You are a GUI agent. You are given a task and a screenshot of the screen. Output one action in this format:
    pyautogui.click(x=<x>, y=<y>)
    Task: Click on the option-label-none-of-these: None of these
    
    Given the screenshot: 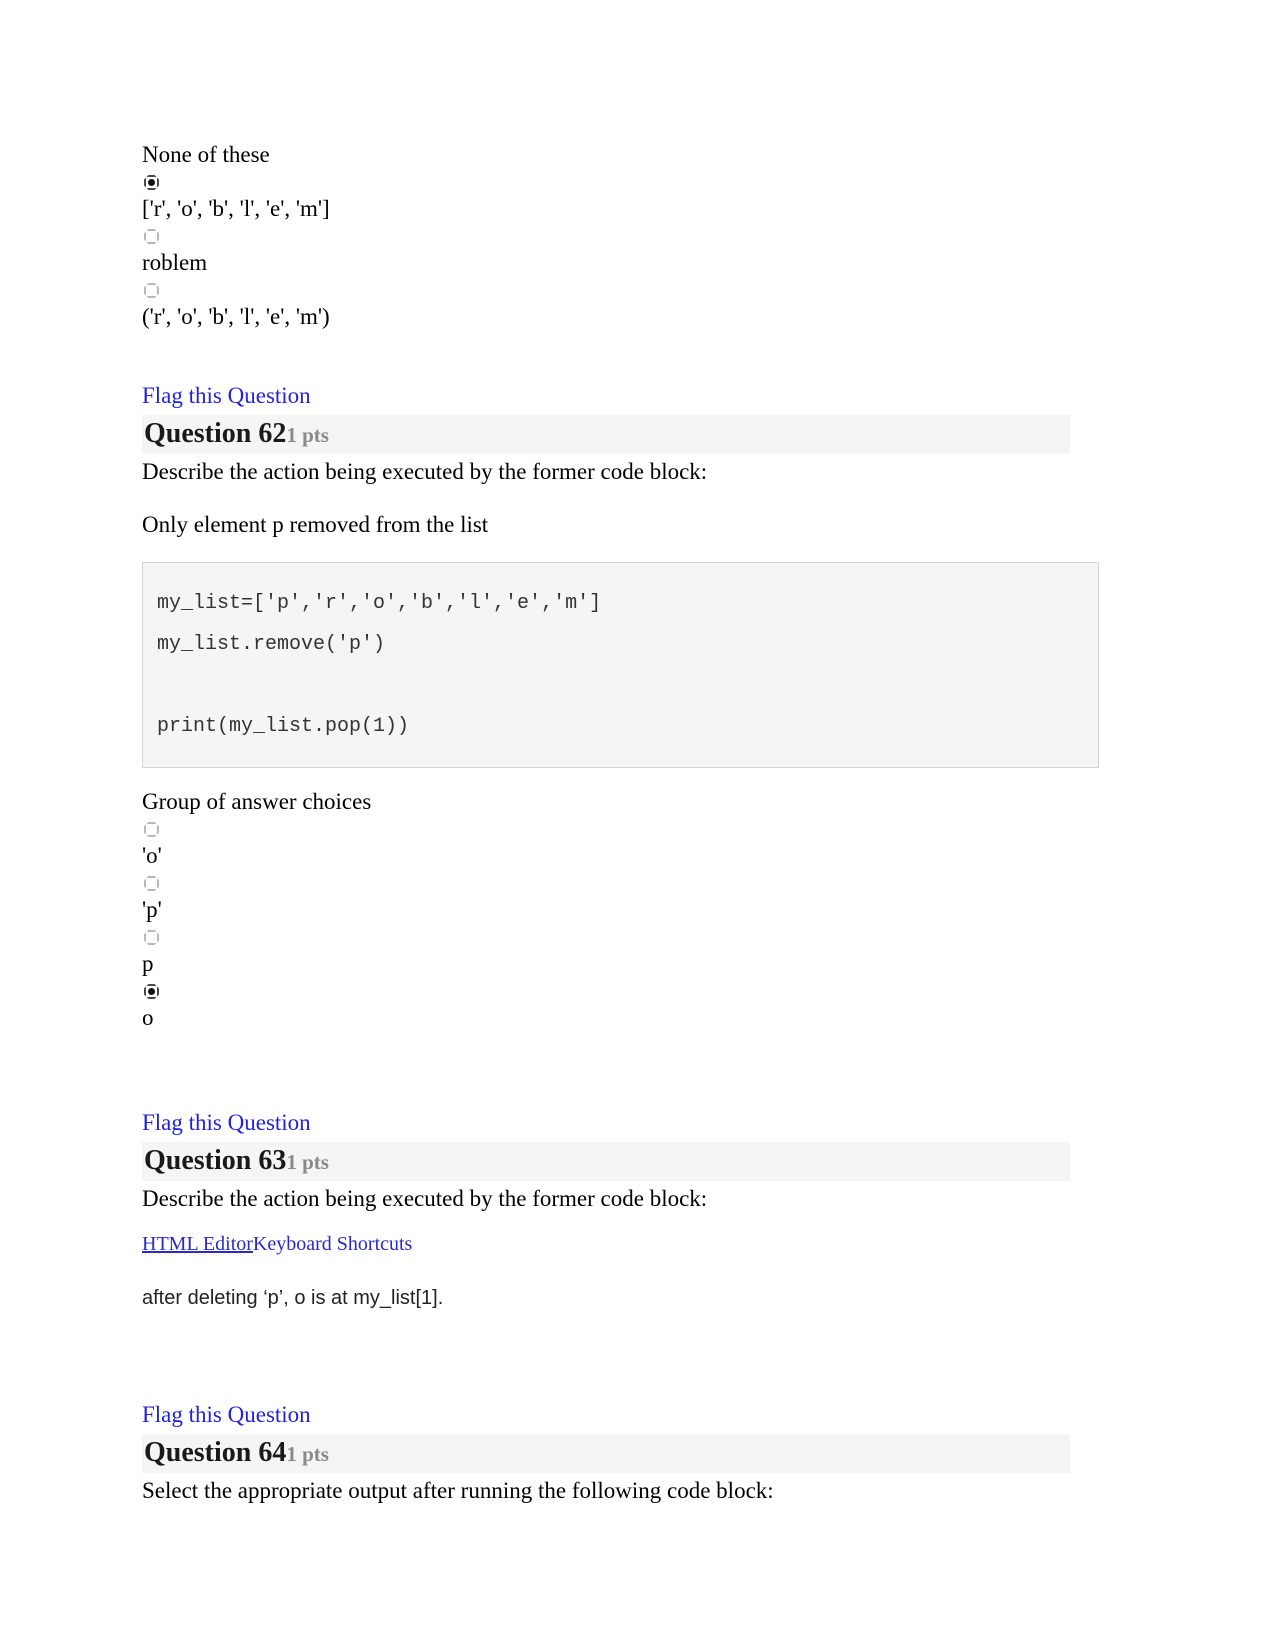 What is the action you would take?
    pyautogui.click(x=206, y=154)
    